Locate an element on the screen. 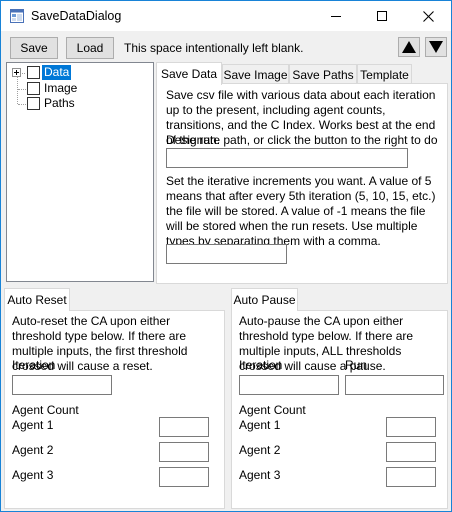 This screenshot has height=512, width=452. tree-node-data: Data is located at coordinates (80, 73).